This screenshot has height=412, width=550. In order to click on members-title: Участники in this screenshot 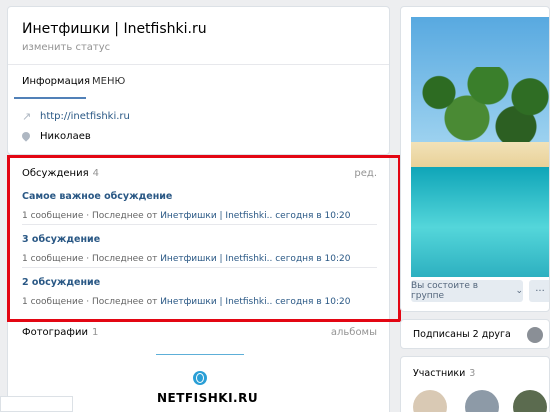, I will do `click(439, 373)`.